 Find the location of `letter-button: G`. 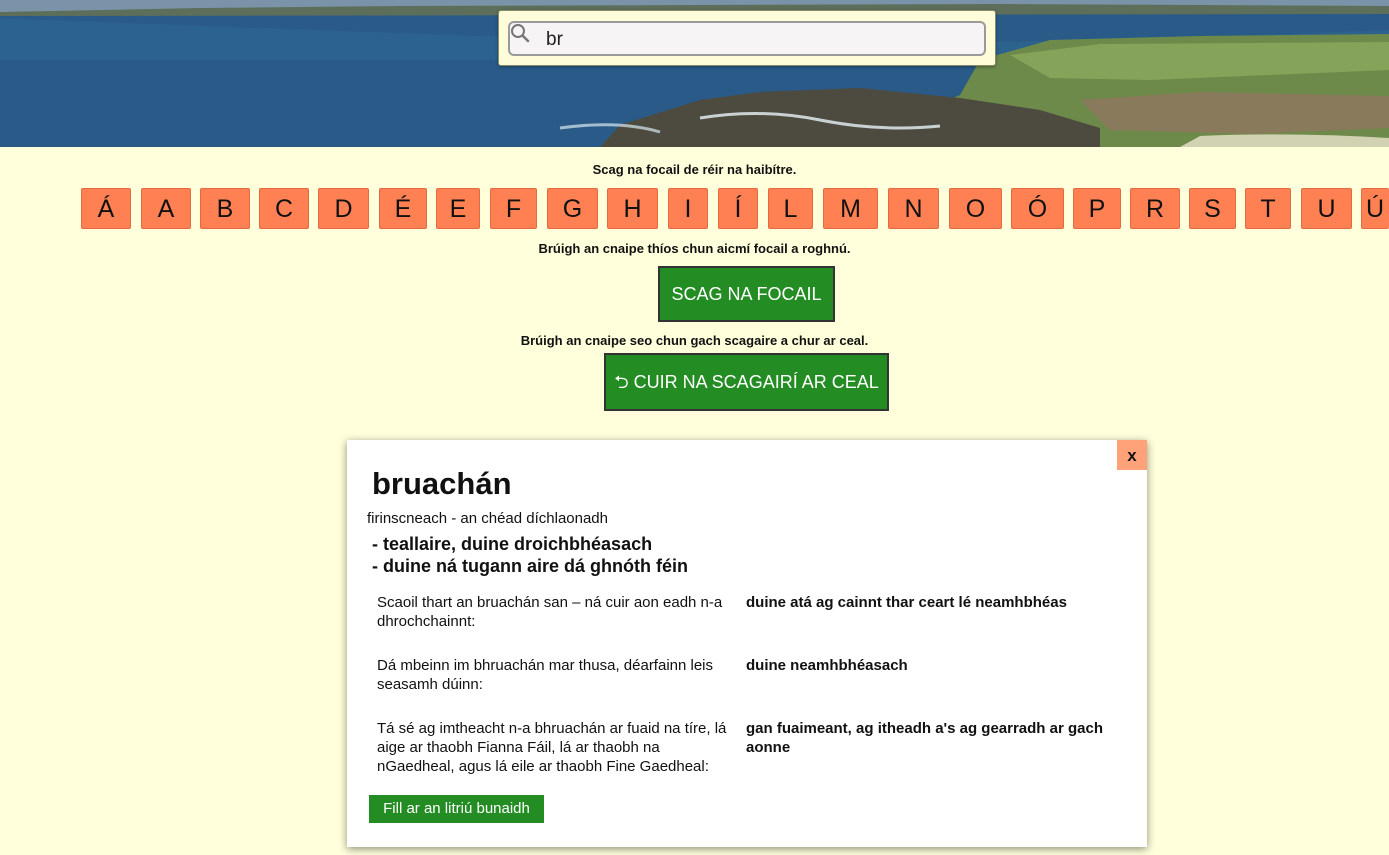

letter-button: G is located at coordinates (572, 208).